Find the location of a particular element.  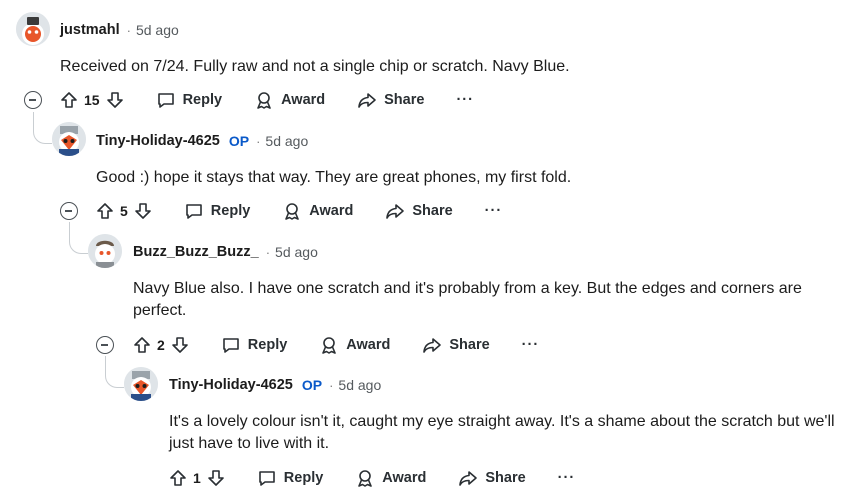

vote-count: 2 is located at coordinates (161, 345).